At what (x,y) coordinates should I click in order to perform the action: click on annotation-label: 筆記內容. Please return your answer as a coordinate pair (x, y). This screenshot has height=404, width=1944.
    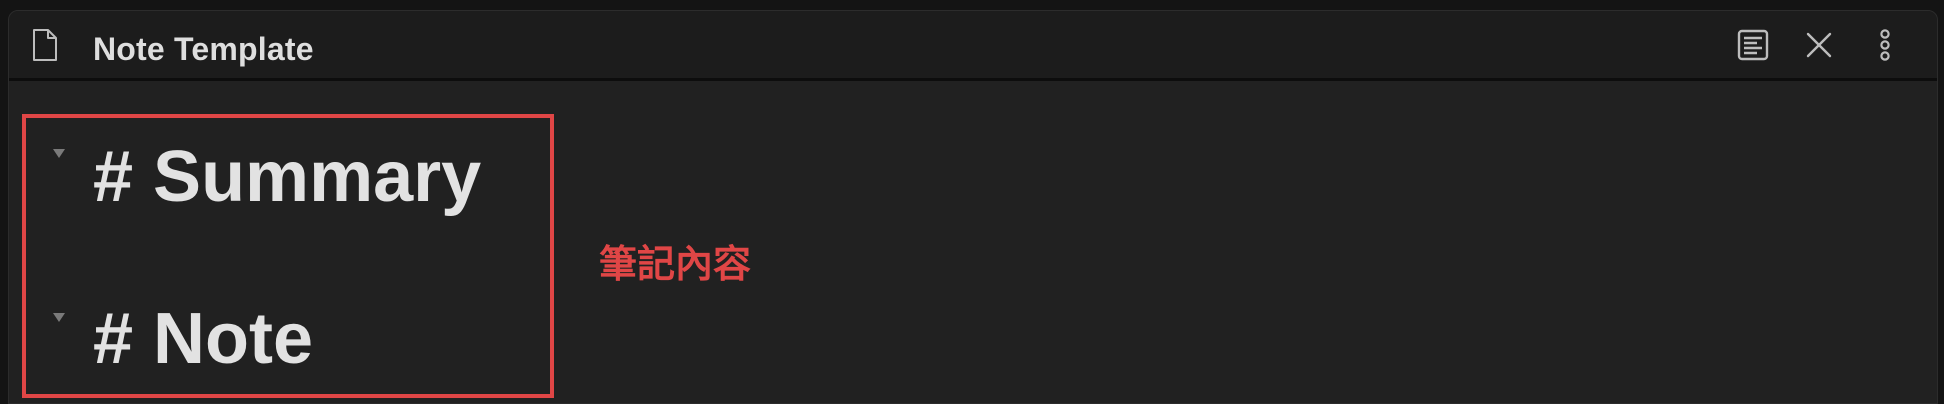
    Looking at the image, I should click on (675, 264).